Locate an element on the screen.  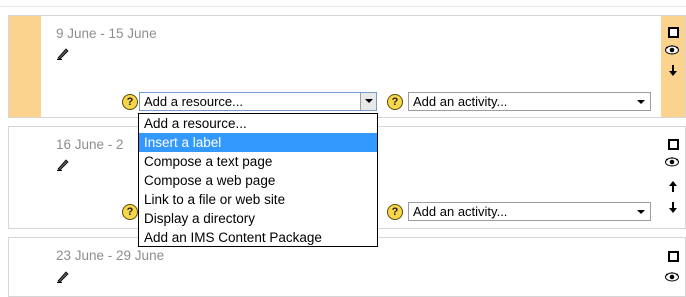
dropdown-option: Add an IMS Content Package is located at coordinates (258, 237).